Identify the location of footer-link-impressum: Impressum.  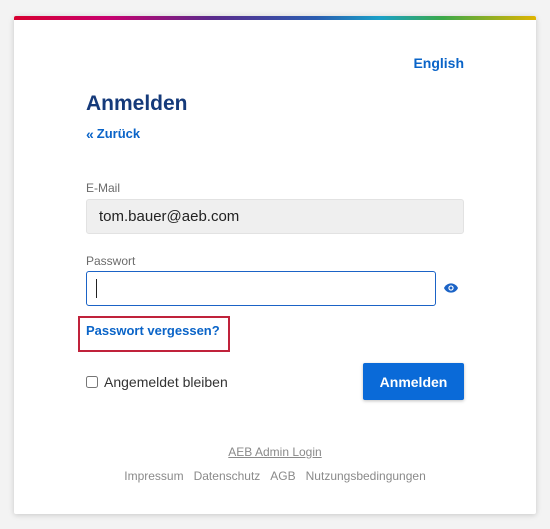
(153, 476).